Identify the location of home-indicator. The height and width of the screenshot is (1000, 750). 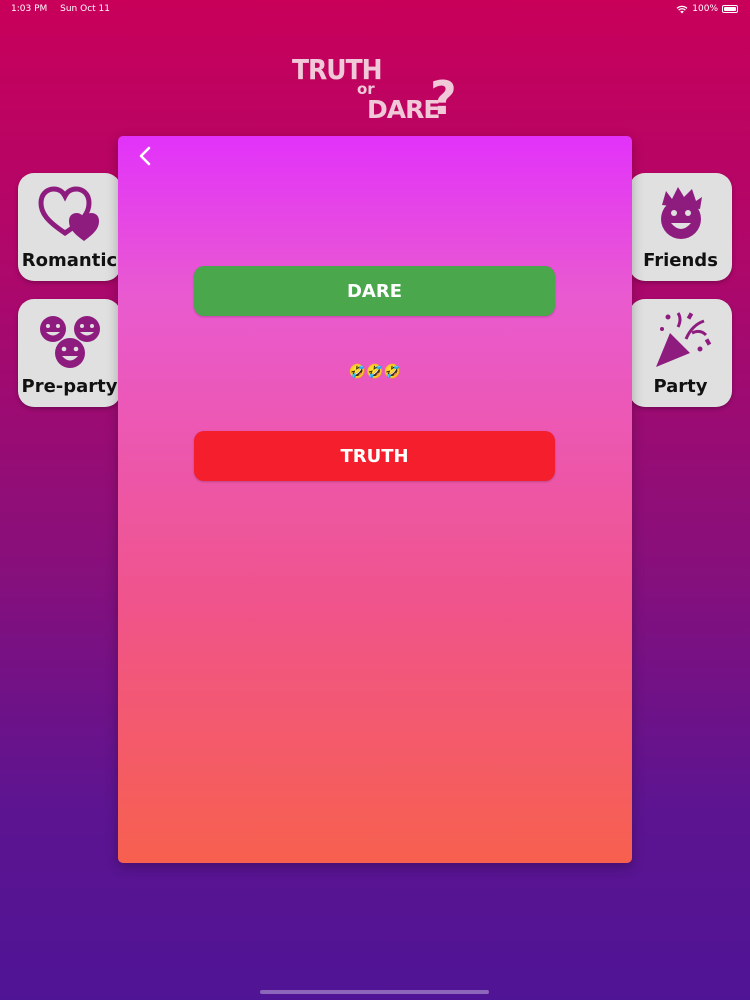
(374, 992).